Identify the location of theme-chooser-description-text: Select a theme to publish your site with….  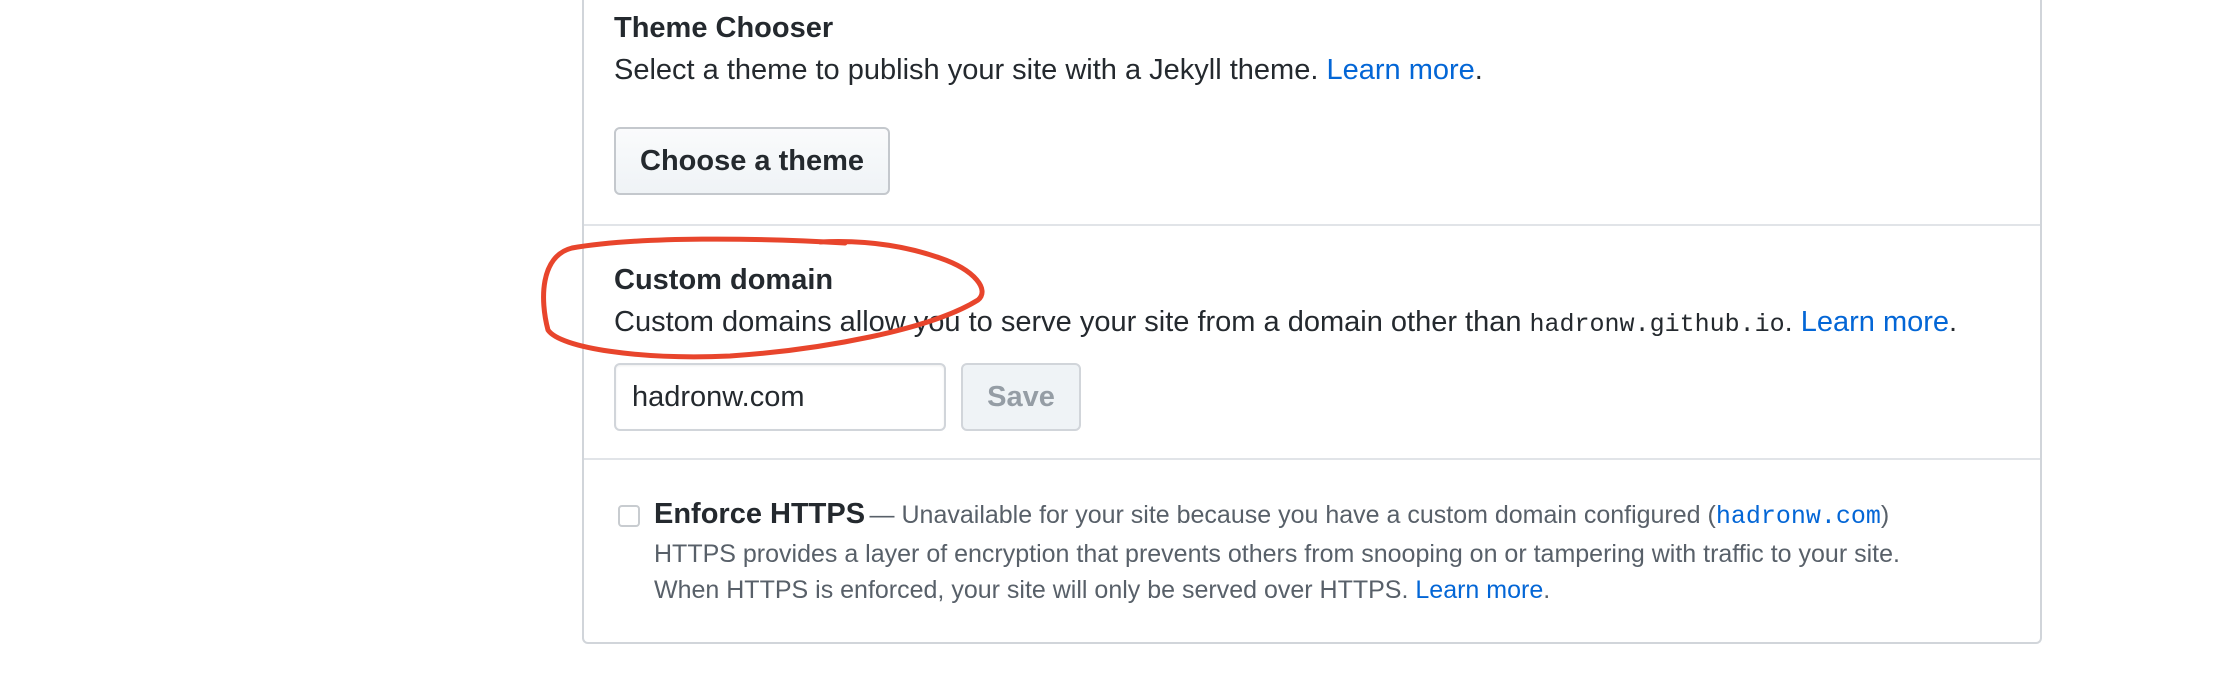
(966, 70).